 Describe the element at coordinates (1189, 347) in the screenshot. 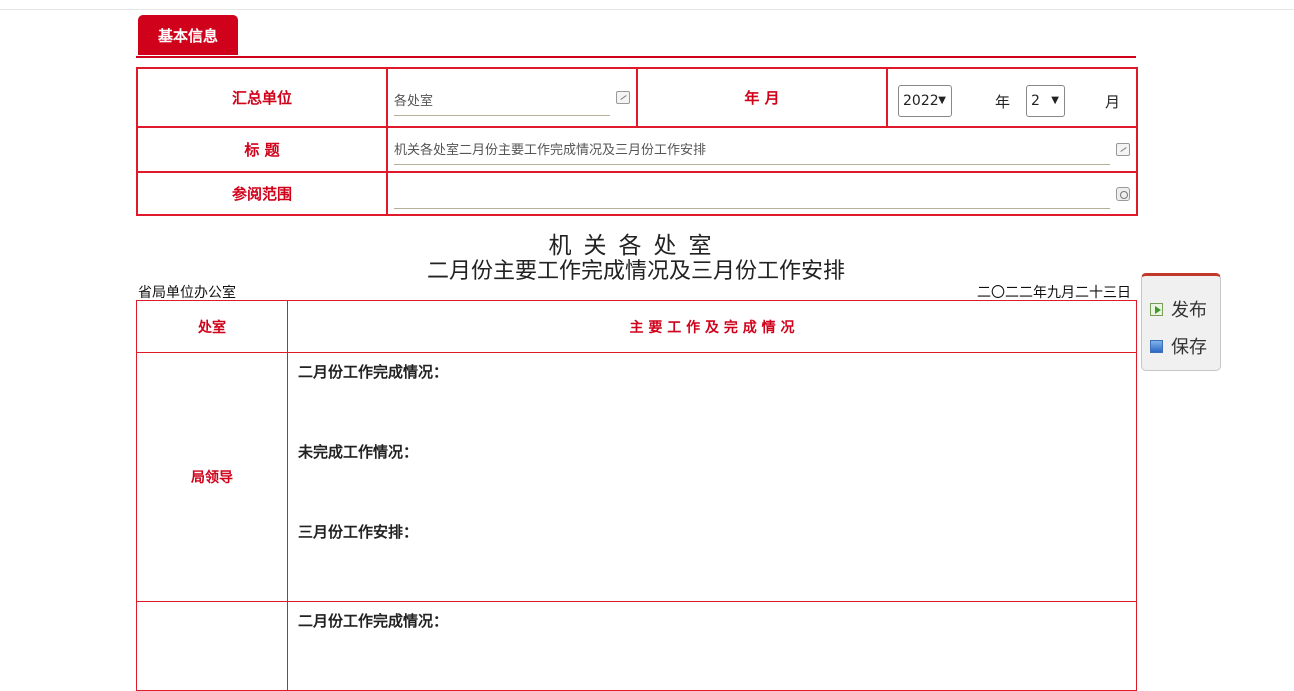

I see `save-label: 保存` at that location.